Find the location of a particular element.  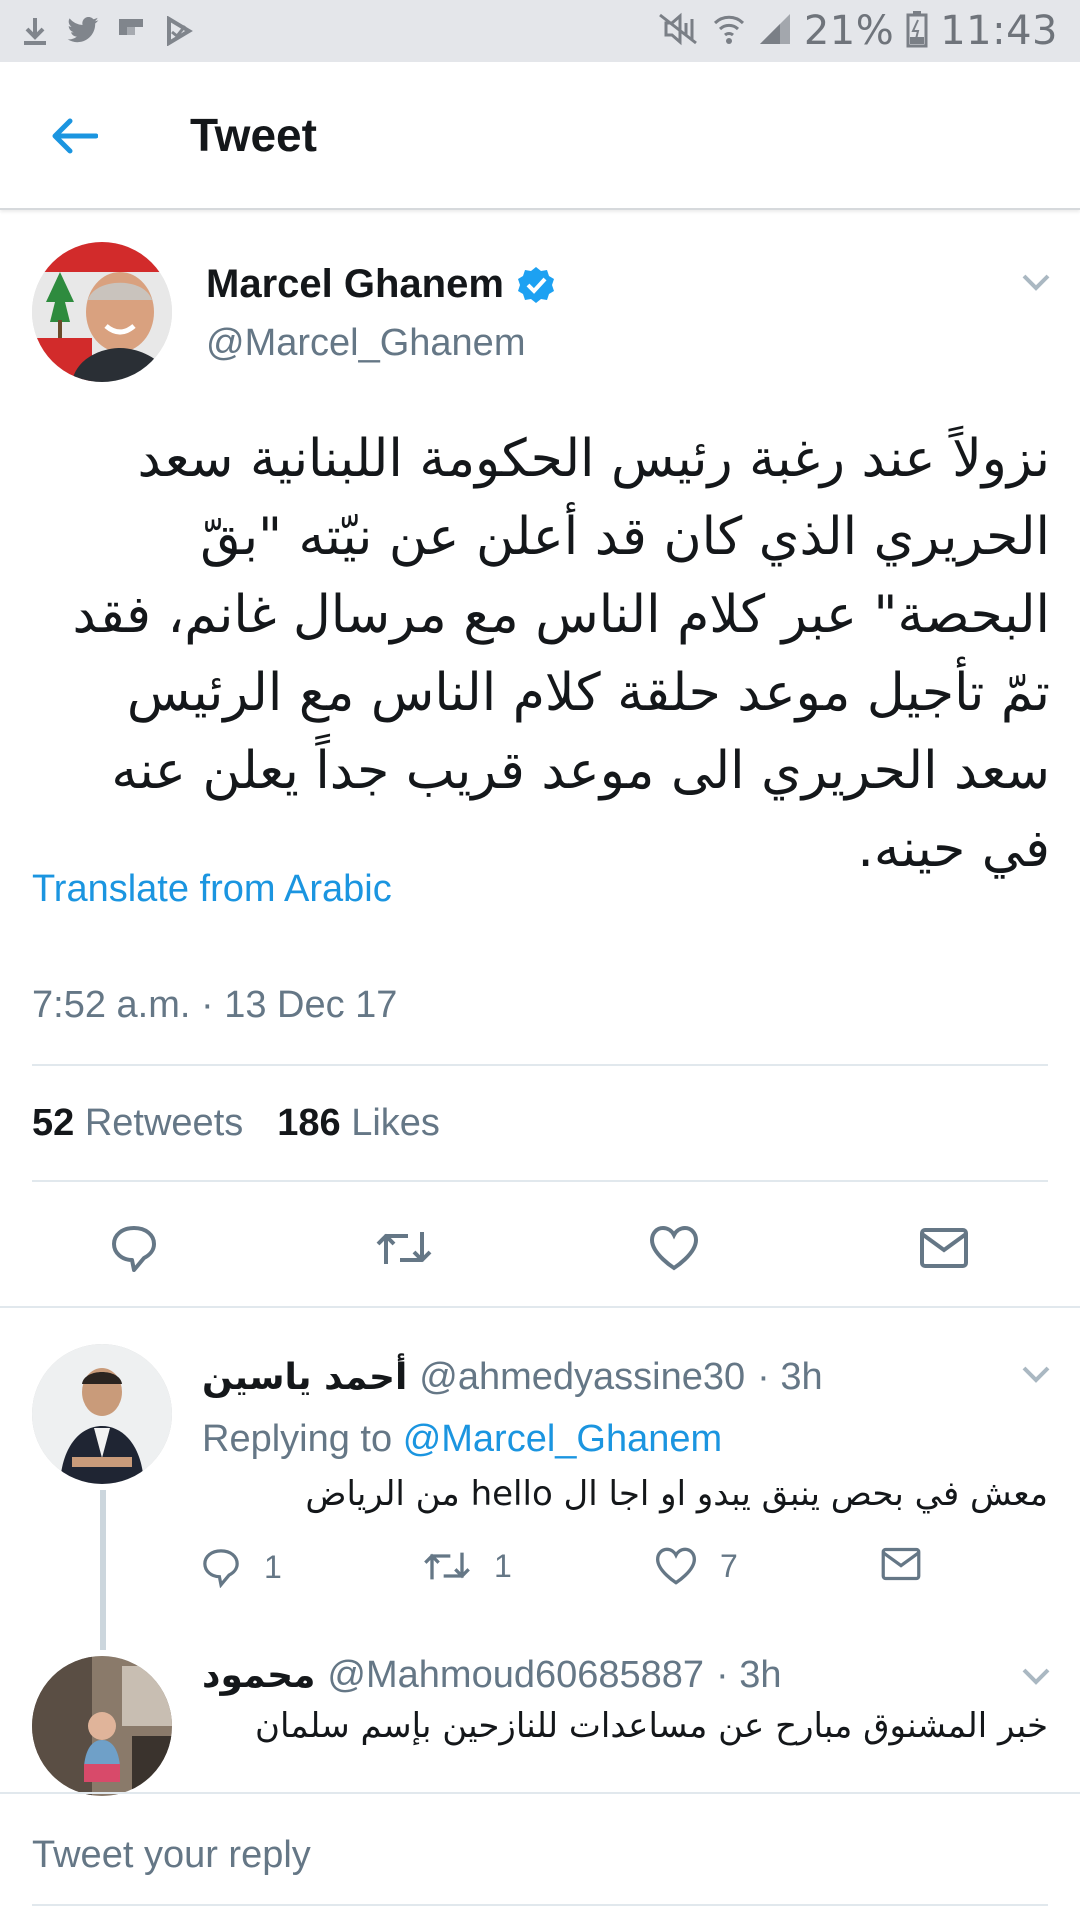

reply-button is located at coordinates (134, 1248).